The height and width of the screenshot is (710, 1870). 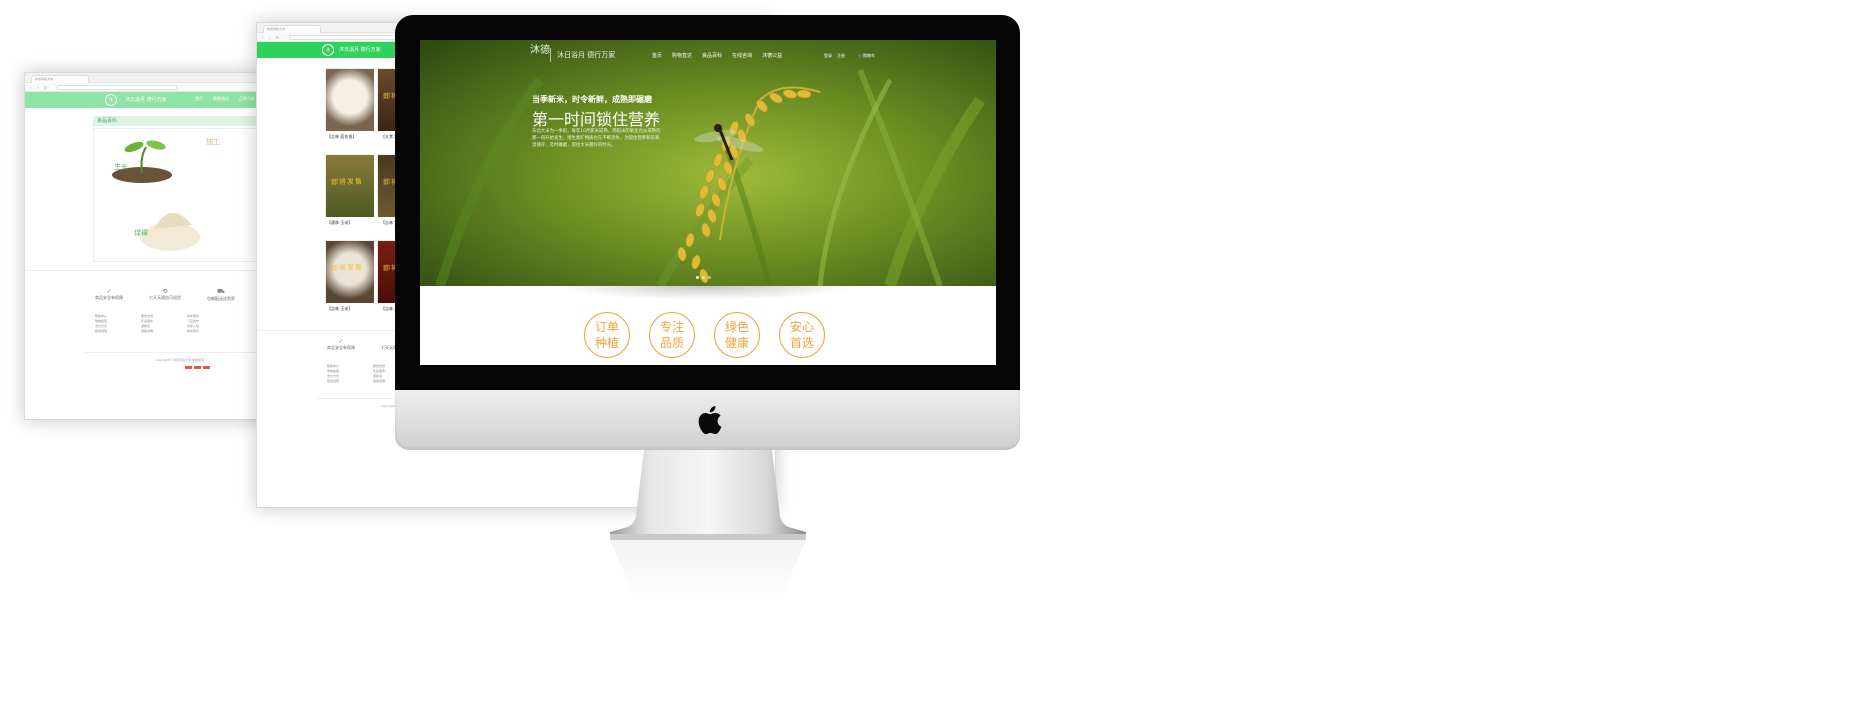 I want to click on copyright: copyright© 沐德有机大米 版权所有, so click(x=180, y=360).